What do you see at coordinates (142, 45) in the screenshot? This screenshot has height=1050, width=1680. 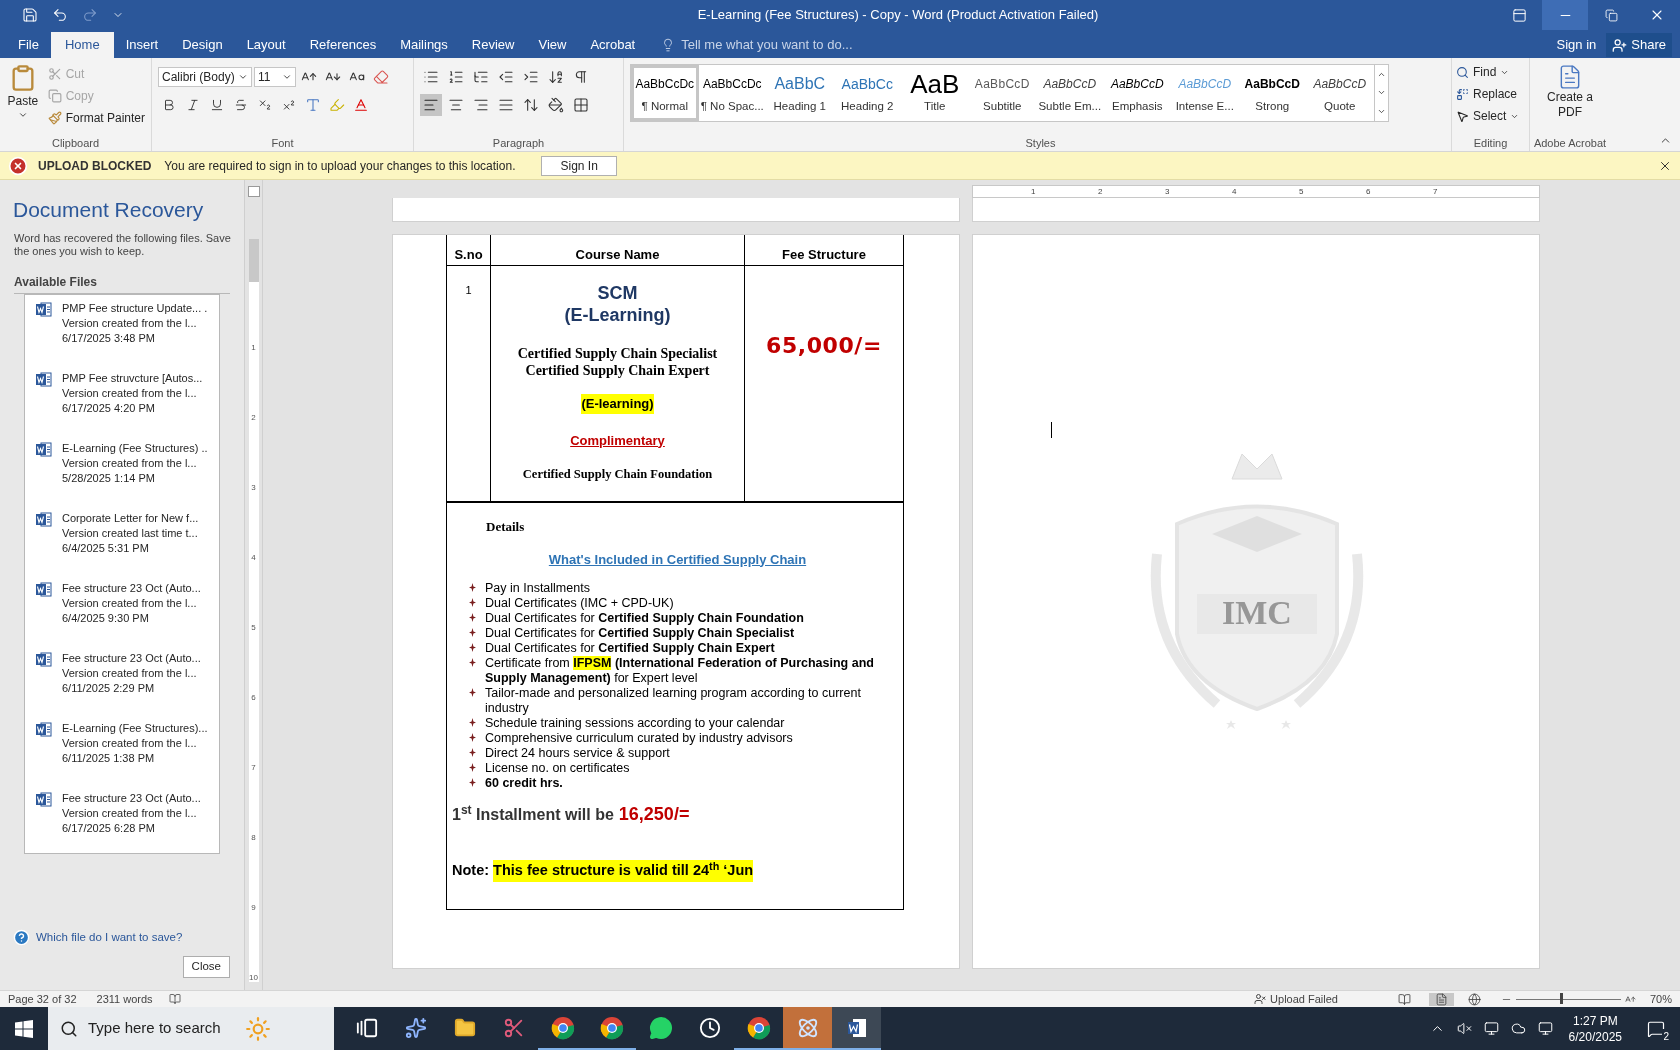 I see `ribbon-tab: Insert` at bounding box center [142, 45].